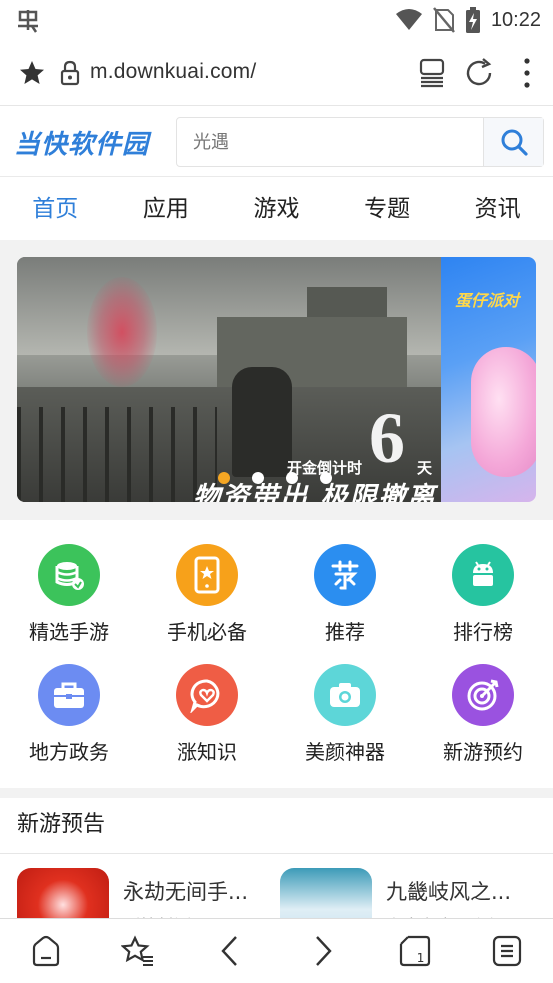  I want to click on bookmark-star-icon, so click(32, 73).